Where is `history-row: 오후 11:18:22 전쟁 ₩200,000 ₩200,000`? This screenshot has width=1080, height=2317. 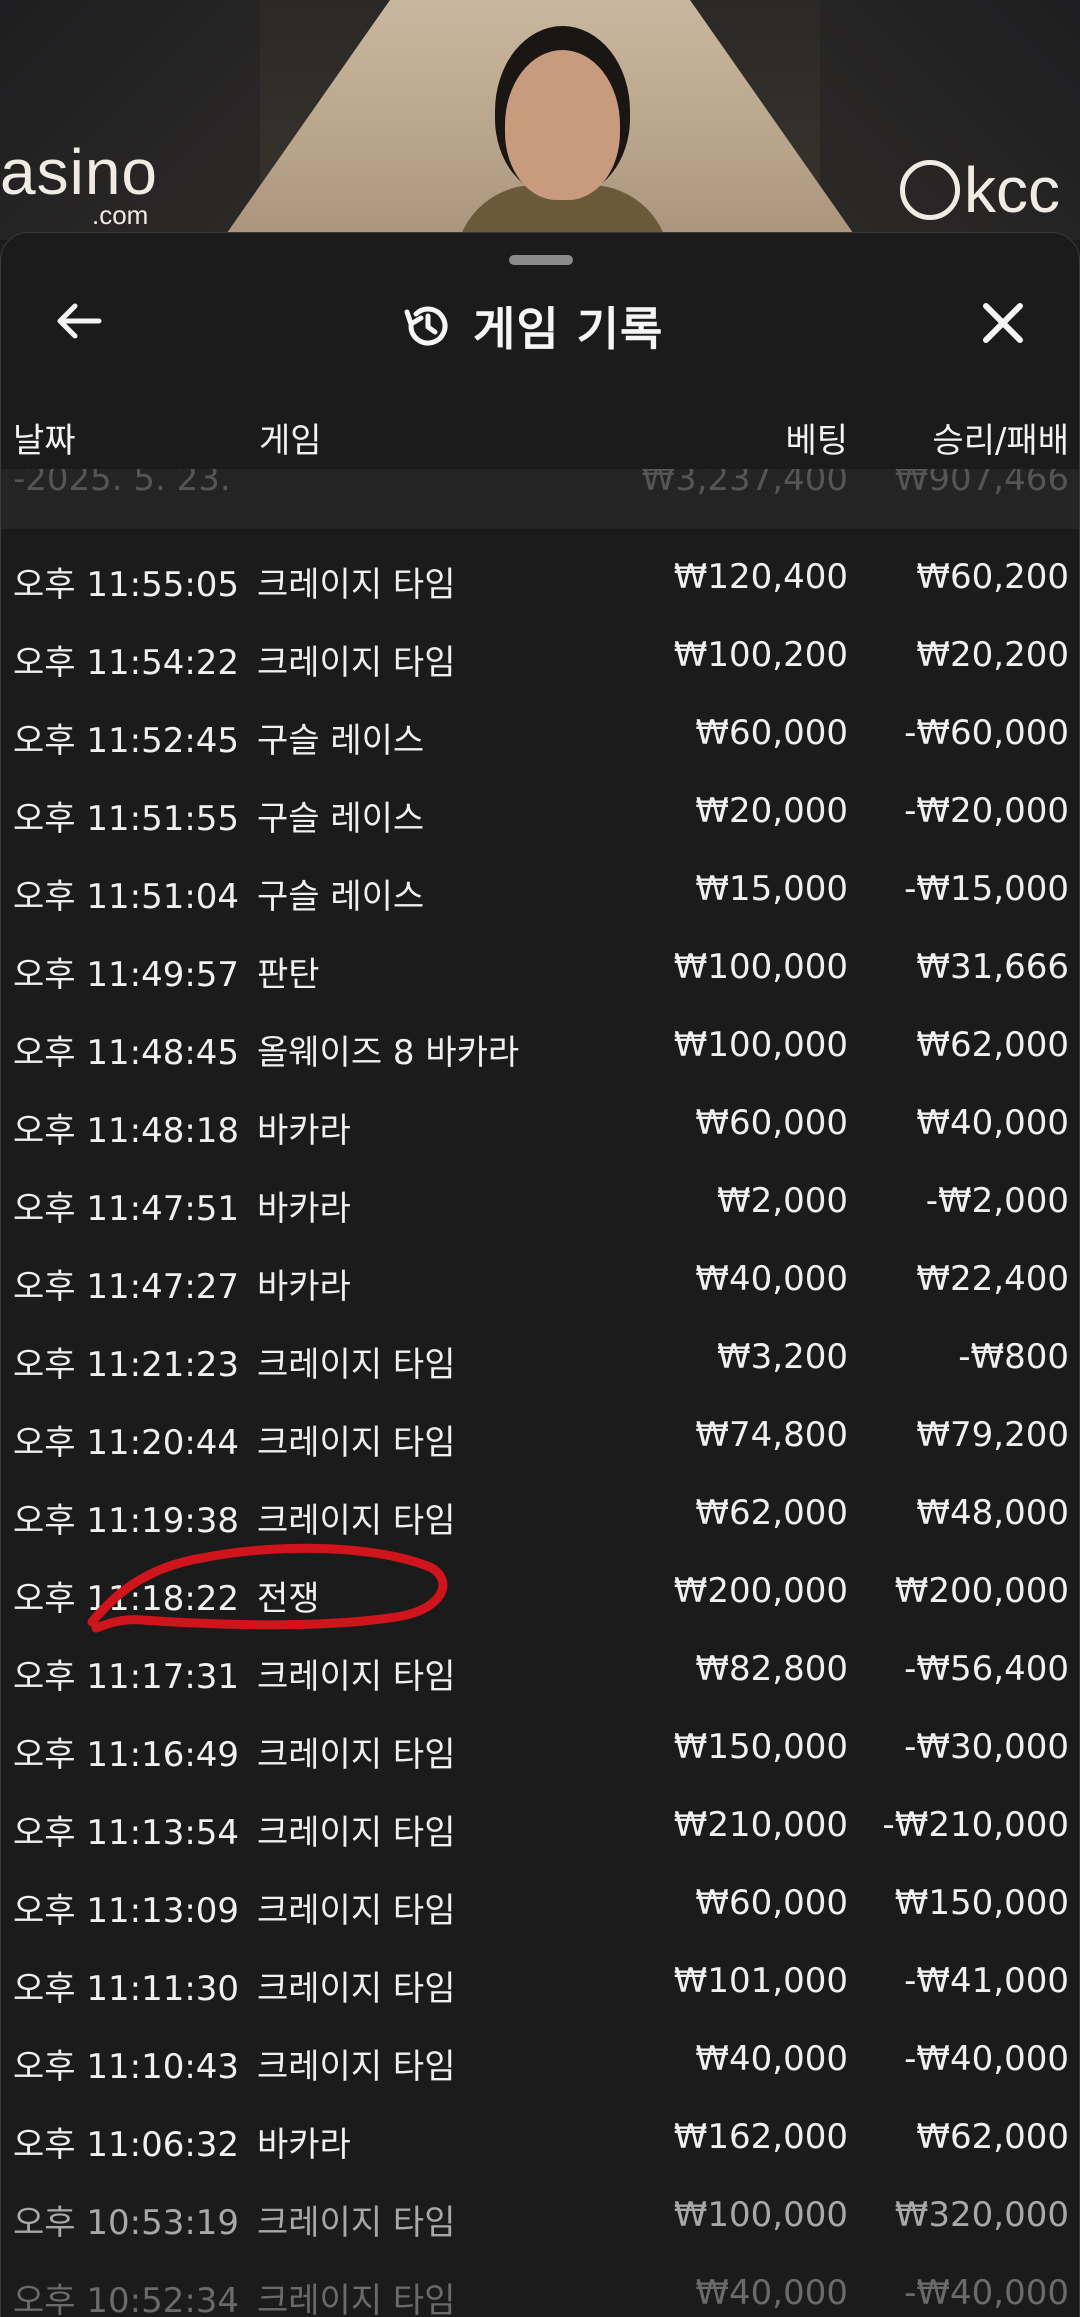 history-row: 오후 11:18:22 전쟁 ₩200,000 ₩200,000 is located at coordinates (540, 1586).